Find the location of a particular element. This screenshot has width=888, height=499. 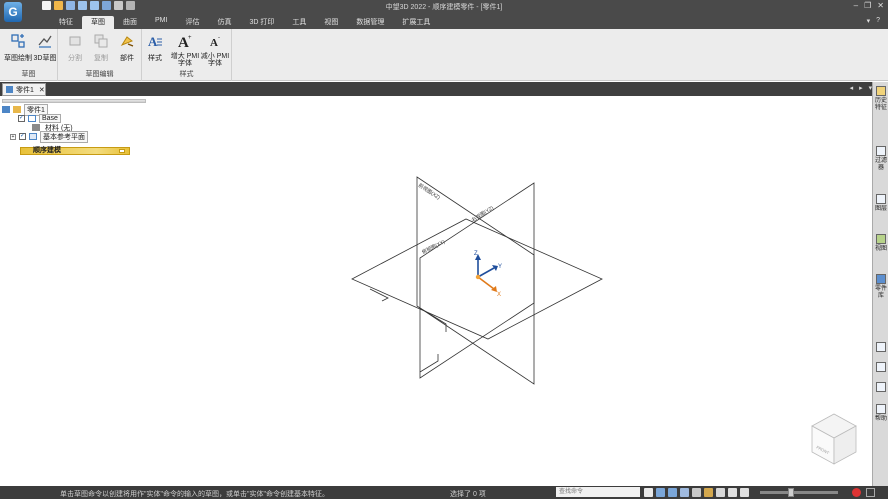

arrow-icon is located at coordinates (648, 492).